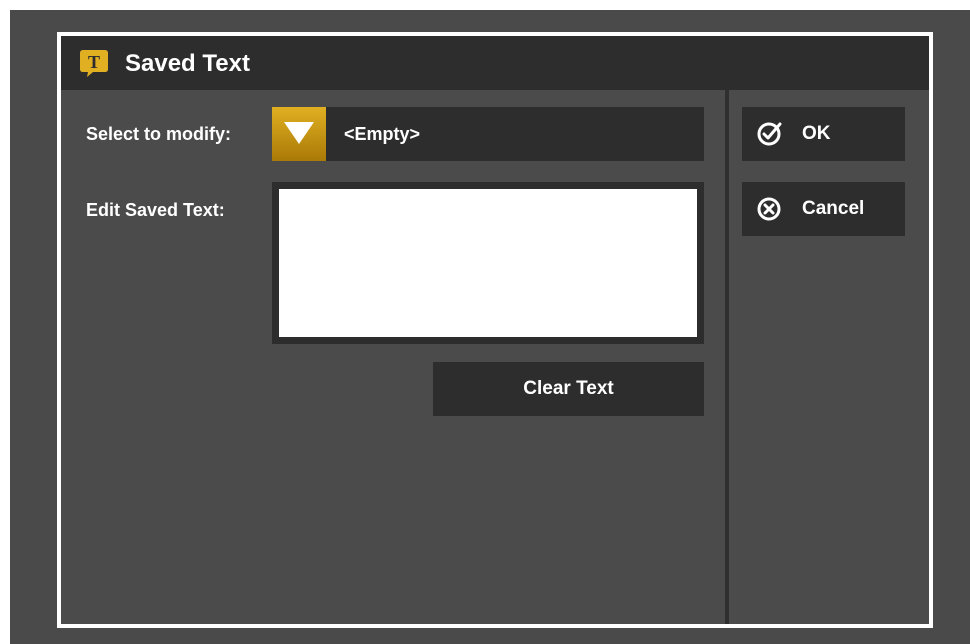  Describe the element at coordinates (833, 208) in the screenshot. I see `cancel-label: Cancel` at that location.